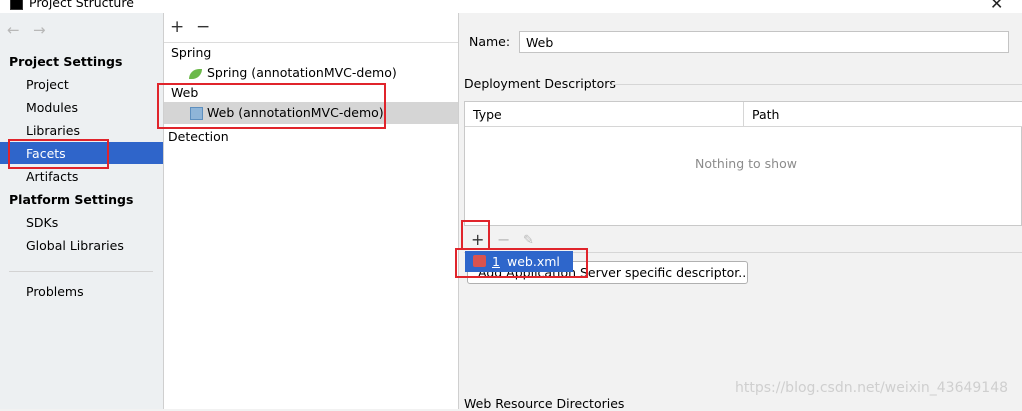 Image resolution: width=1022 pixels, height=411 pixels. Describe the element at coordinates (42, 222) in the screenshot. I see `sidebar-item-sdks: SDKs` at that location.